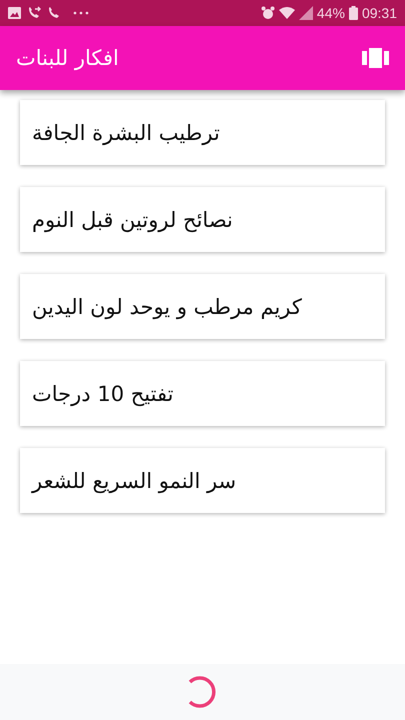 This screenshot has height=720, width=405. I want to click on wifi-icon, so click(286, 13).